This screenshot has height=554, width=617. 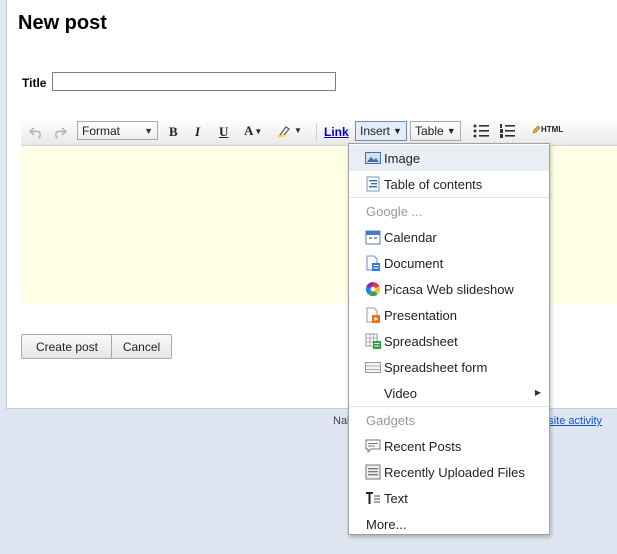 What do you see at coordinates (173, 132) in the screenshot?
I see `bold-button: B` at bounding box center [173, 132].